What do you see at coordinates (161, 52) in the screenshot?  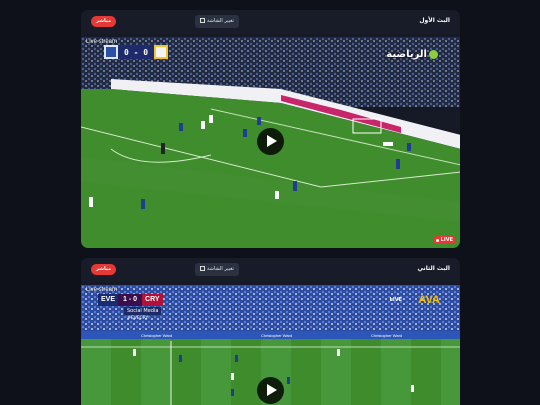 I see `away-team-crest-icon` at bounding box center [161, 52].